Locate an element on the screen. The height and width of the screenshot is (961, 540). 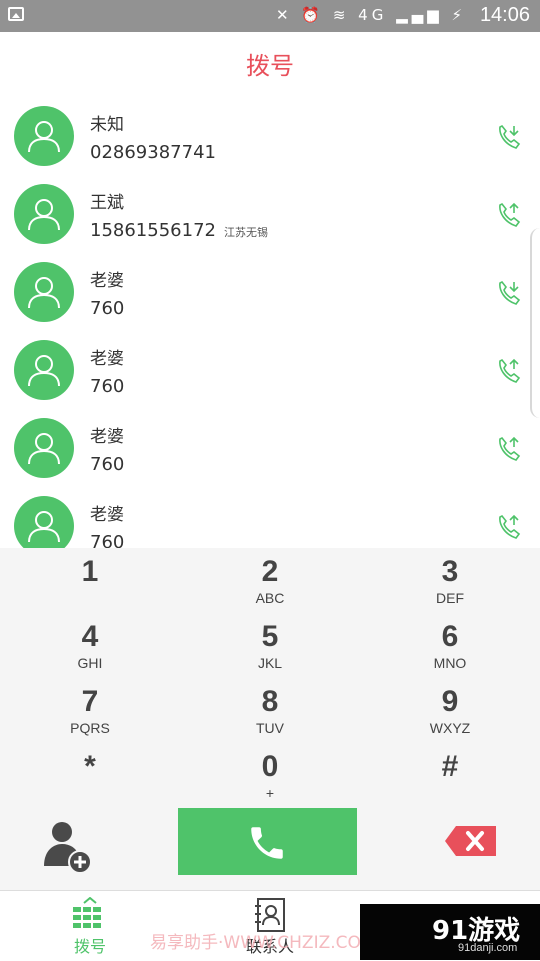
page-title: 拨号 is located at coordinates (270, 66).